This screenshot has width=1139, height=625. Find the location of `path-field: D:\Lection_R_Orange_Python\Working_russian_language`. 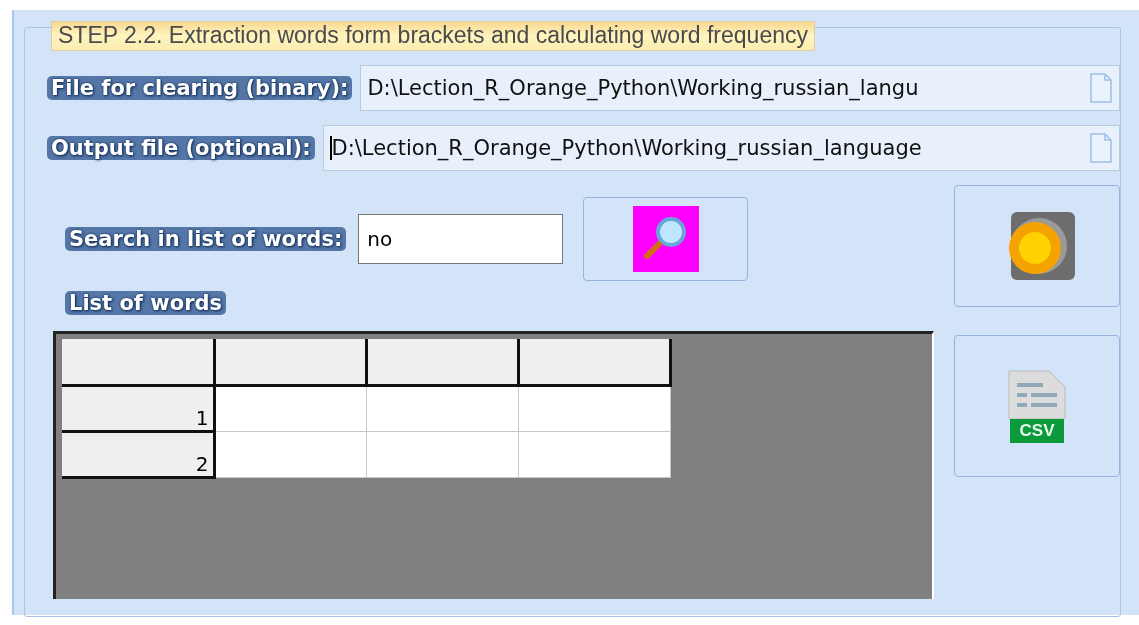

path-field: D:\Lection_R_Orange_Python\Working_russian_language is located at coordinates (721, 148).